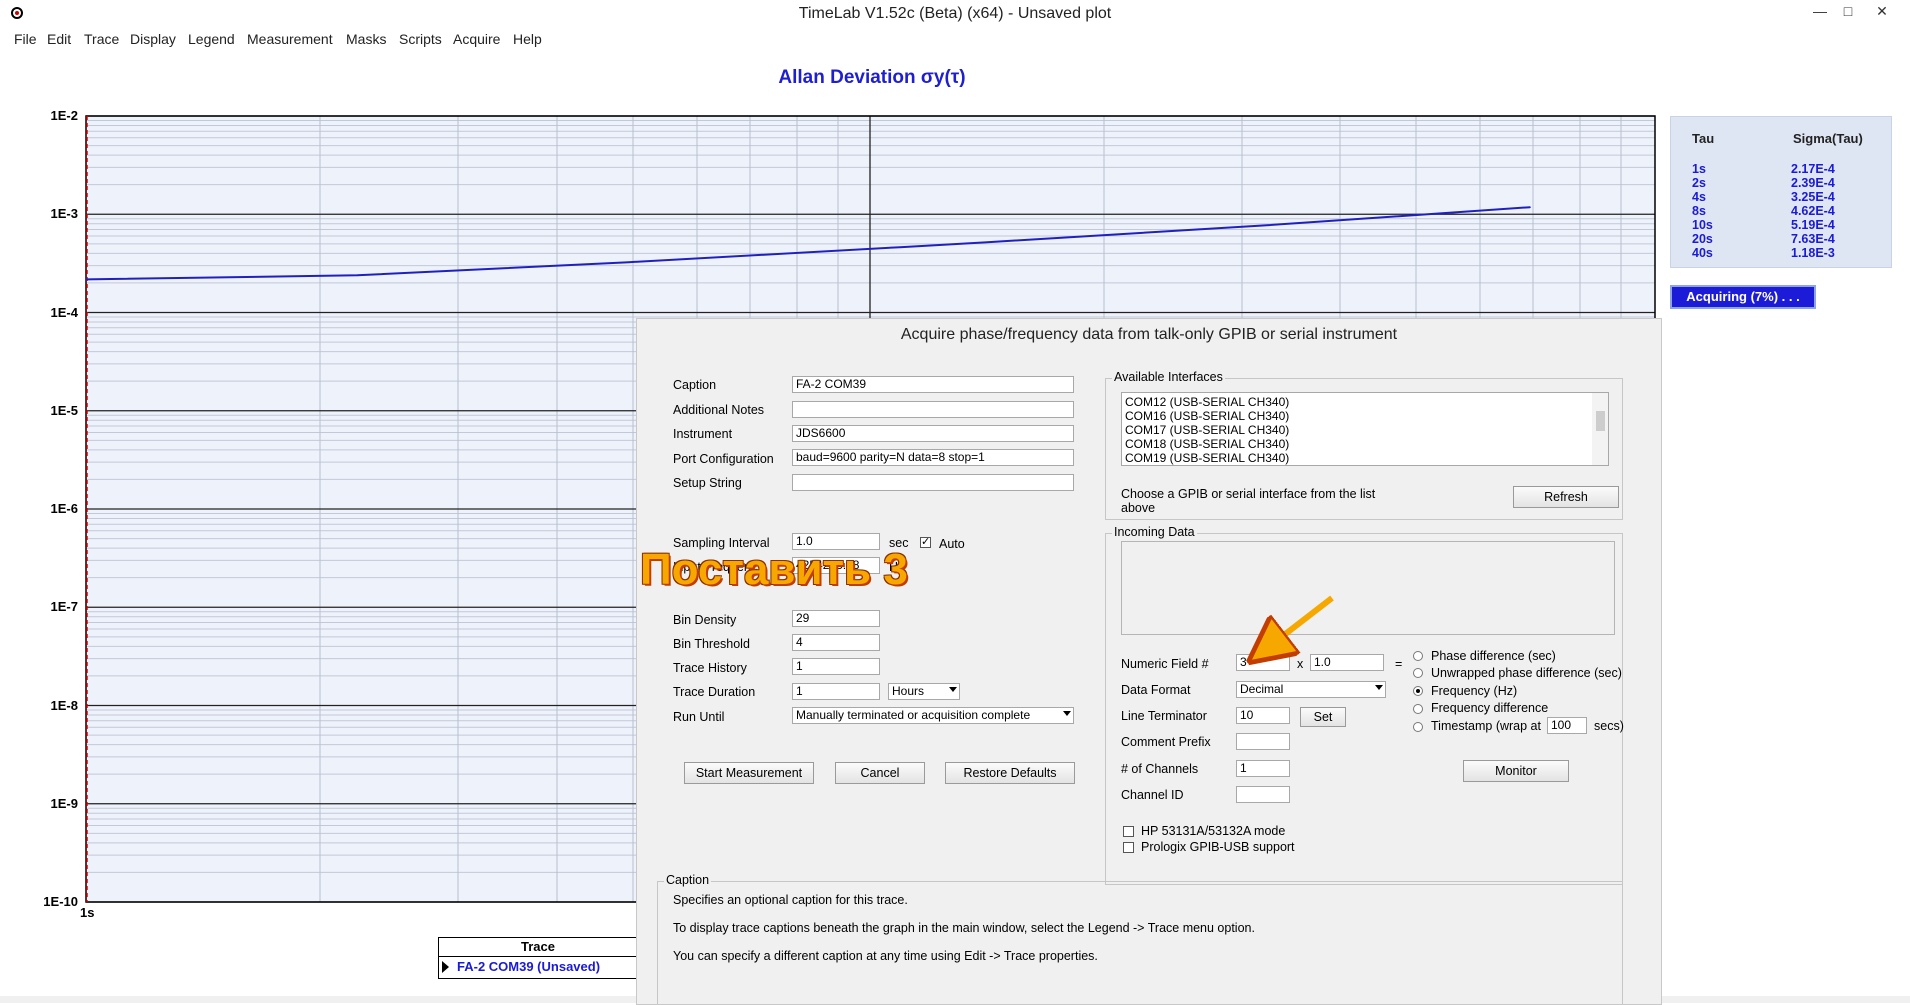 Image resolution: width=1910 pixels, height=1005 pixels. Describe the element at coordinates (1516, 771) in the screenshot. I see `monitor-button: Monitor` at that location.